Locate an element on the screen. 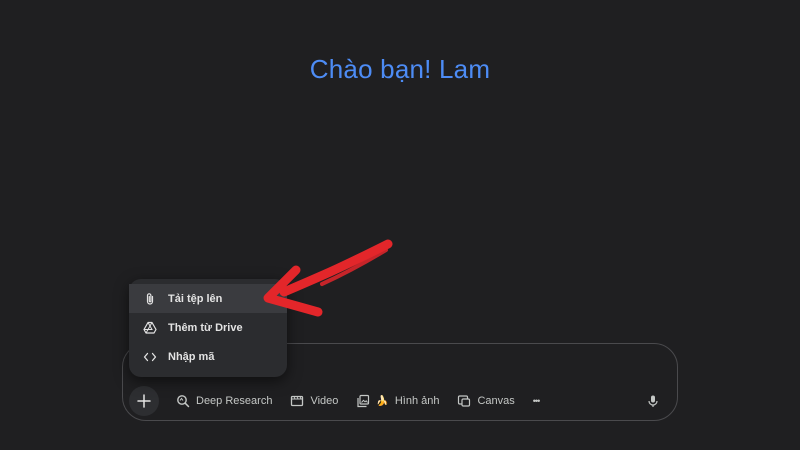  deep-research-label: Deep Research is located at coordinates (234, 401).